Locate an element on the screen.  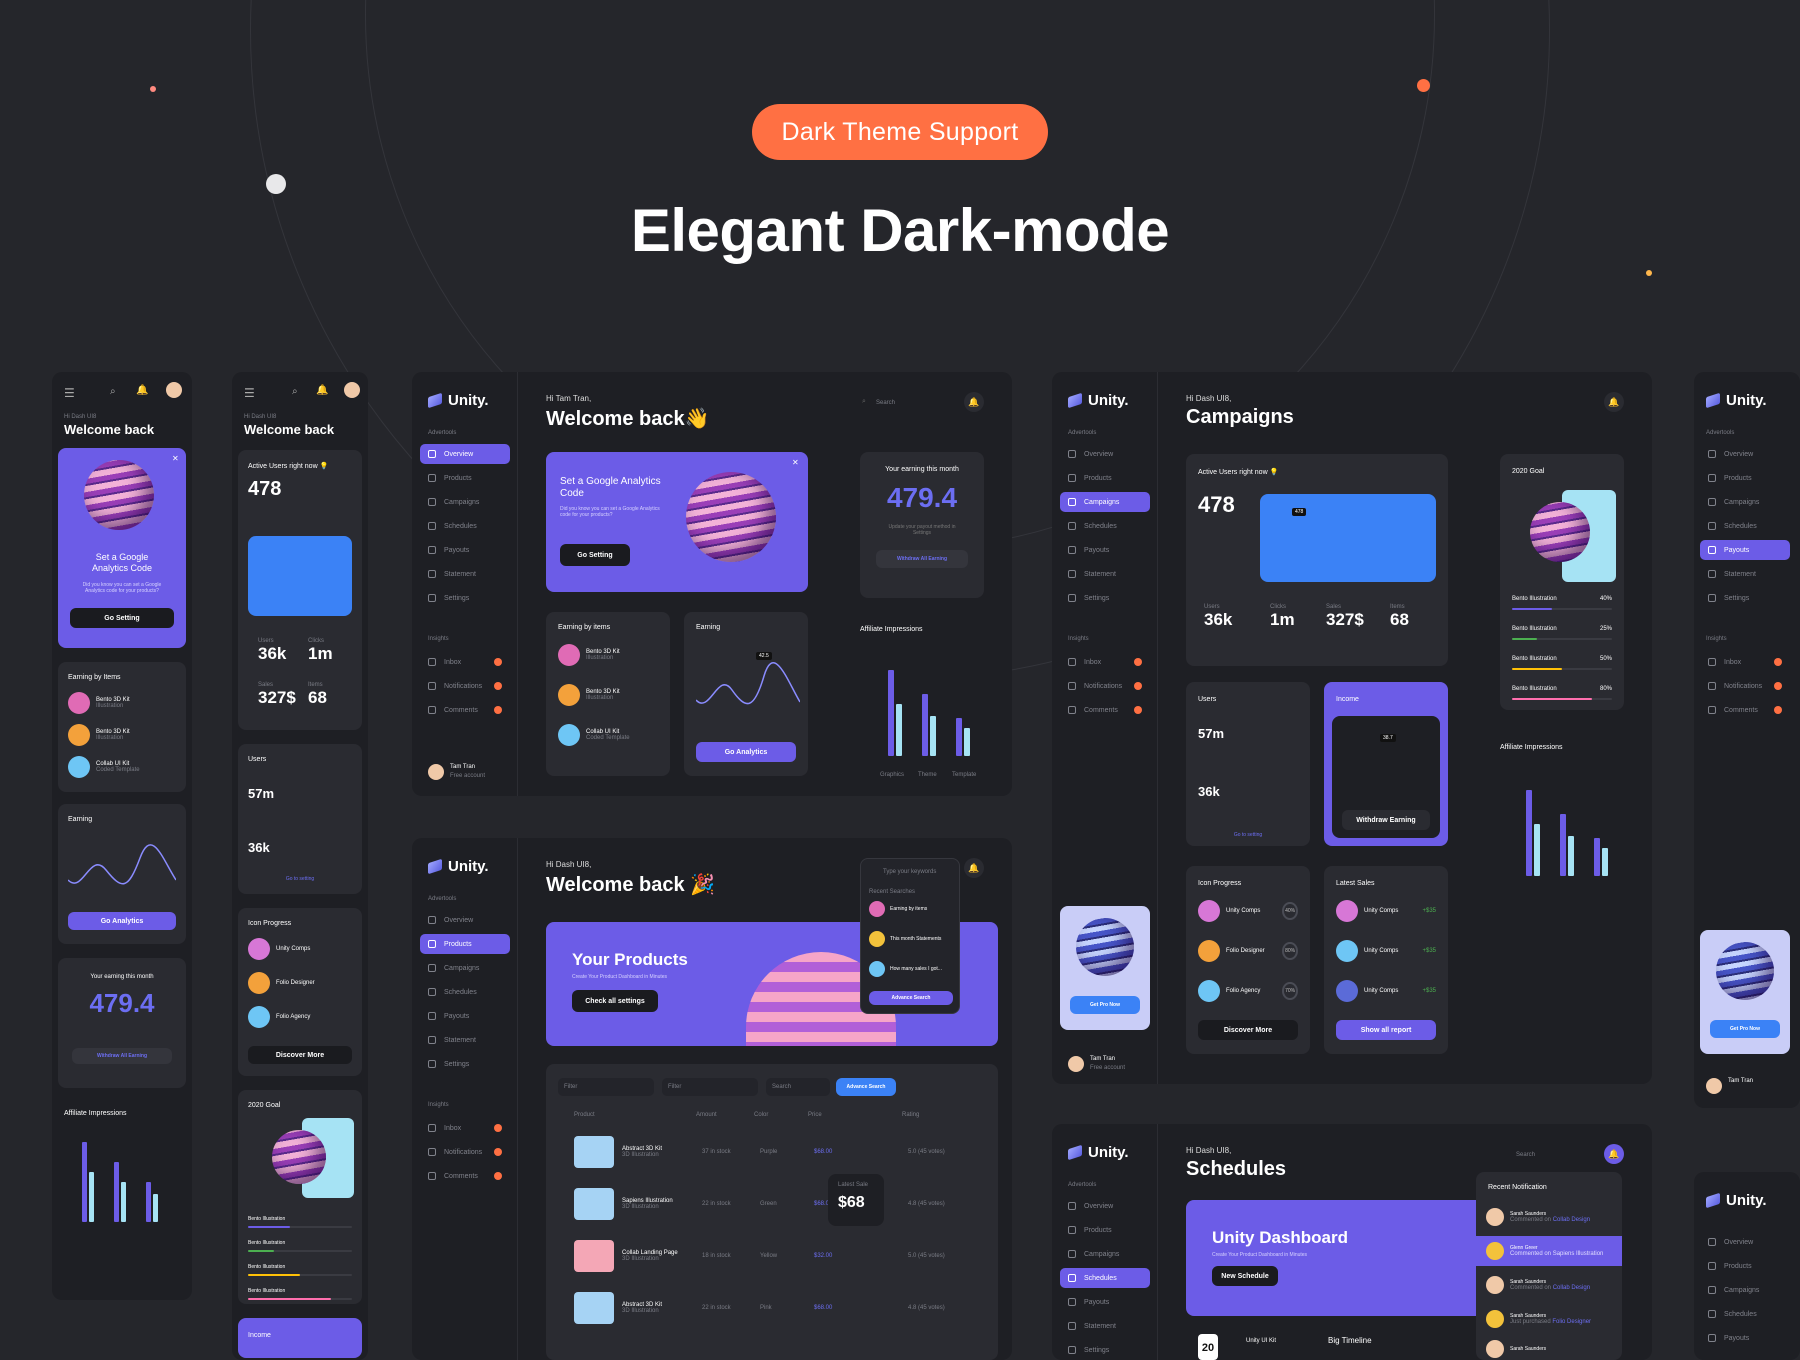
list-item: Folio Agency 70% is located at coordinates (1248, 991).